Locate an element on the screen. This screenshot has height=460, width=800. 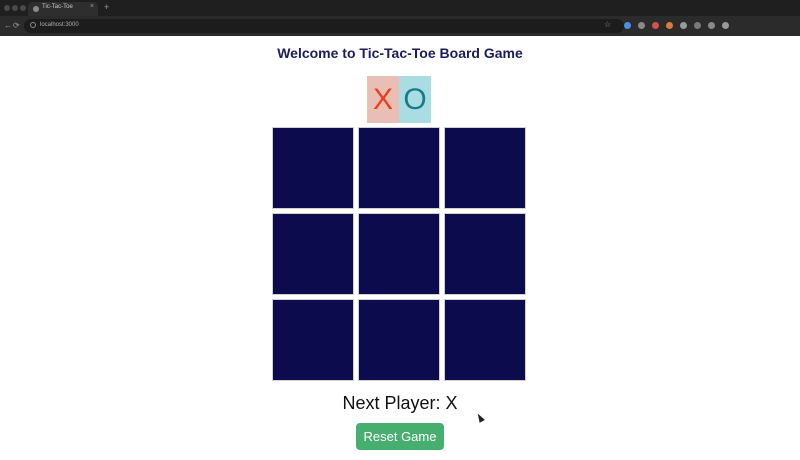
back-icon: ← is located at coordinates (8, 25).